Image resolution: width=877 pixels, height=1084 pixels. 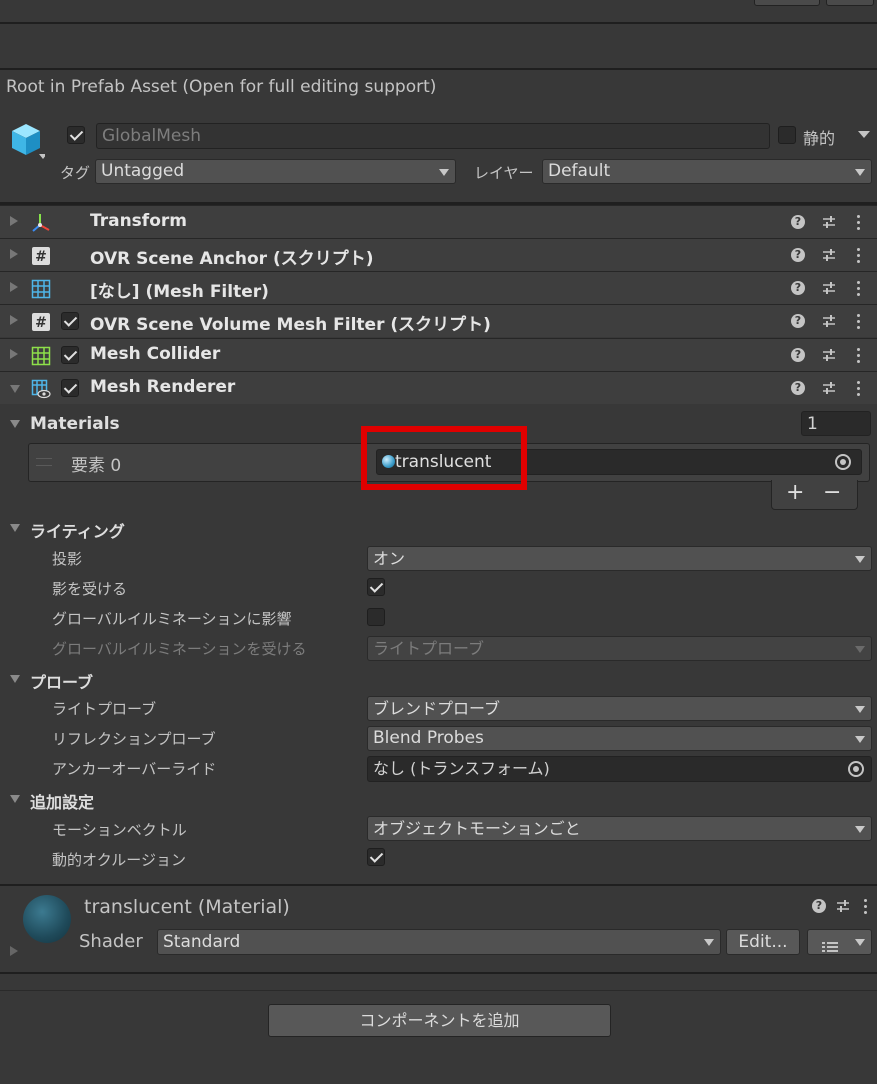 What do you see at coordinates (90, 589) in the screenshot?
I see `receive-shadows-label: 影を受ける` at bounding box center [90, 589].